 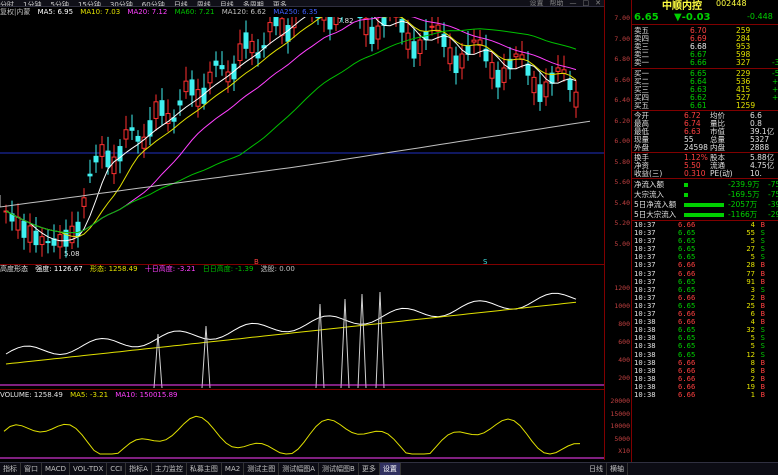 What do you see at coordinates (586, 3) in the screenshot?
I see `window-control-3: □` at bounding box center [586, 3].